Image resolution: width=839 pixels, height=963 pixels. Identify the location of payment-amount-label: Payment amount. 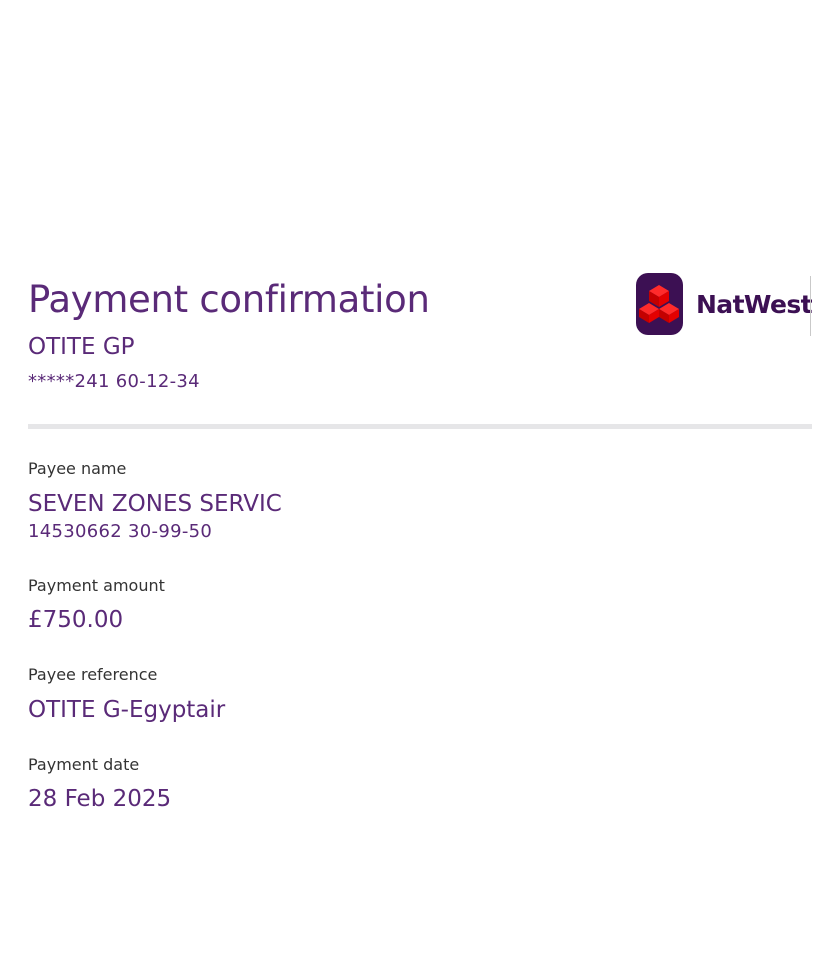
(96, 585).